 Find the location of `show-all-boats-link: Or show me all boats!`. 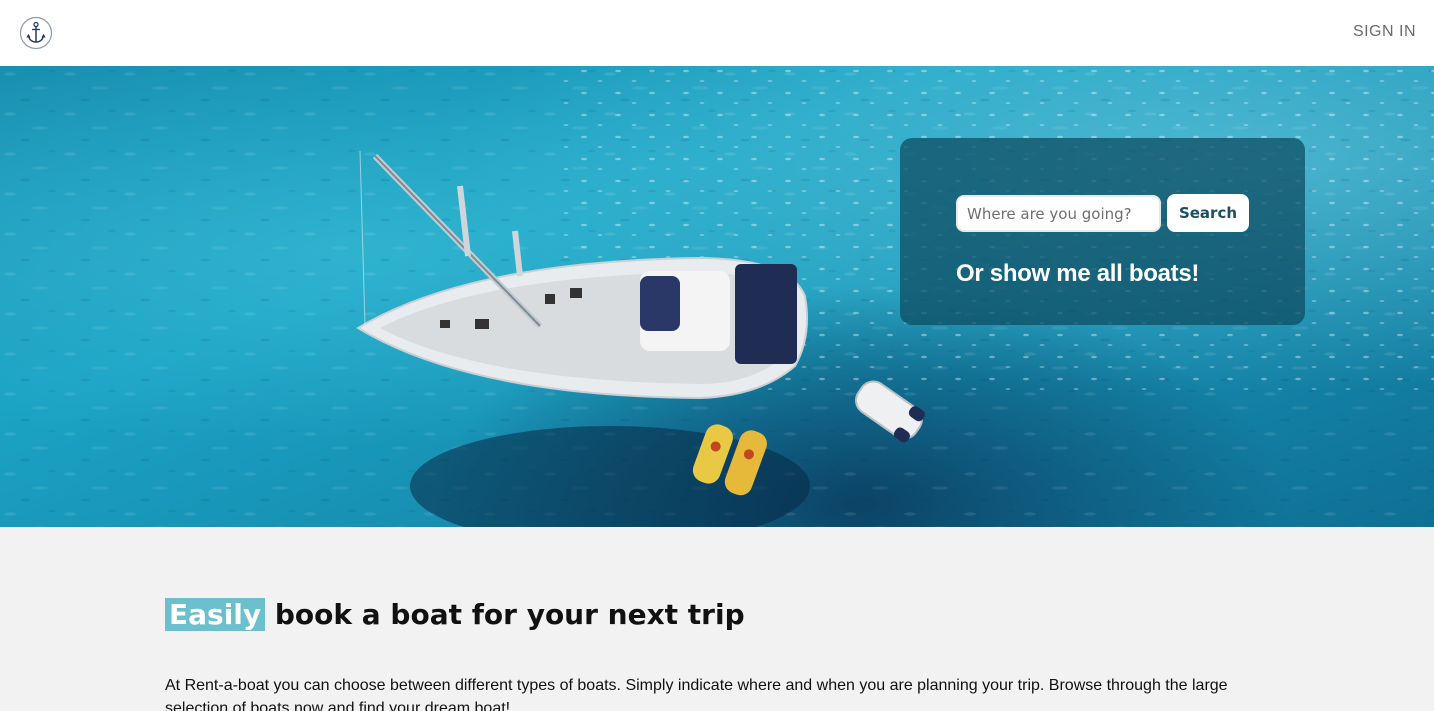

show-all-boats-link: Or show me all boats! is located at coordinates (1077, 274).